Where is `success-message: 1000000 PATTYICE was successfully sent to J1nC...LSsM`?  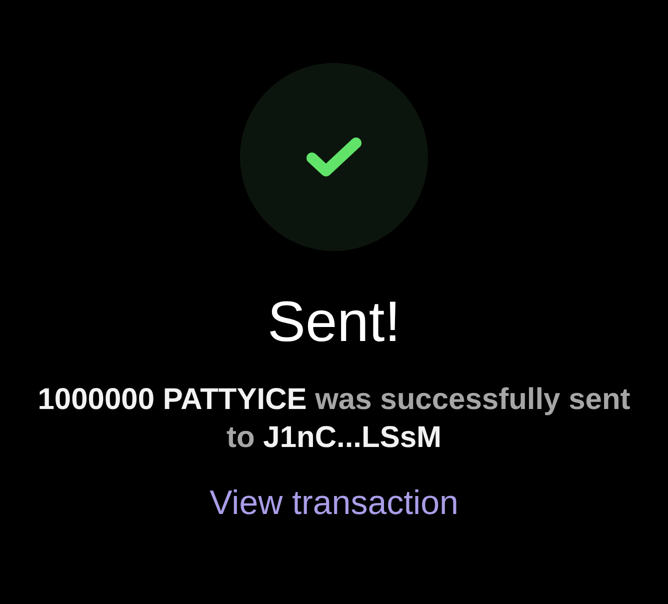
success-message: 1000000 PATTYICE was successfully sent to J1nC...LSsM is located at coordinates (334, 419).